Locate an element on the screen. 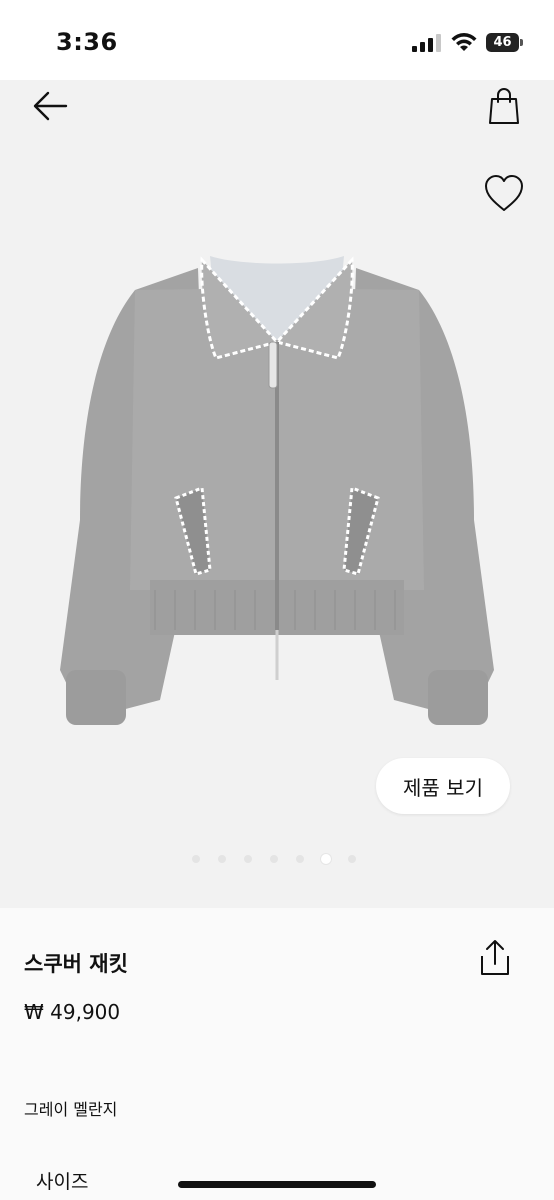 This screenshot has width=554, height=1200. product-price: ₩ 49,900 is located at coordinates (72, 1012).